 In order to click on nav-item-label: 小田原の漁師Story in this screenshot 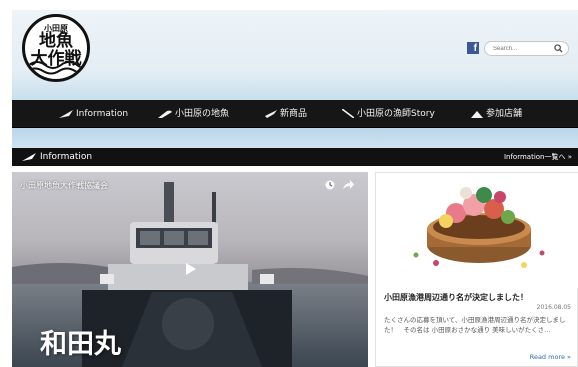, I will do `click(396, 114)`.